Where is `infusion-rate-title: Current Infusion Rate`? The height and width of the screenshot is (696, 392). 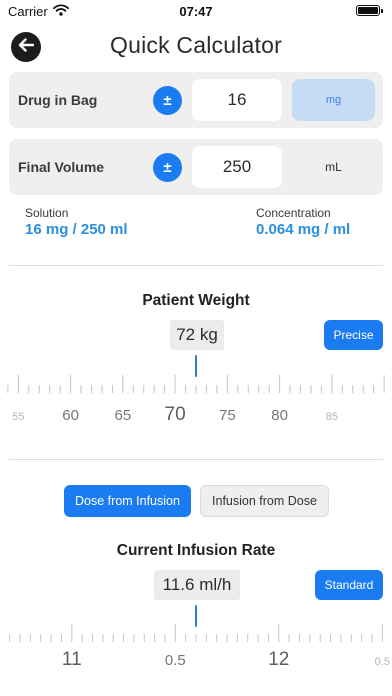 infusion-rate-title: Current Infusion Rate is located at coordinates (196, 550).